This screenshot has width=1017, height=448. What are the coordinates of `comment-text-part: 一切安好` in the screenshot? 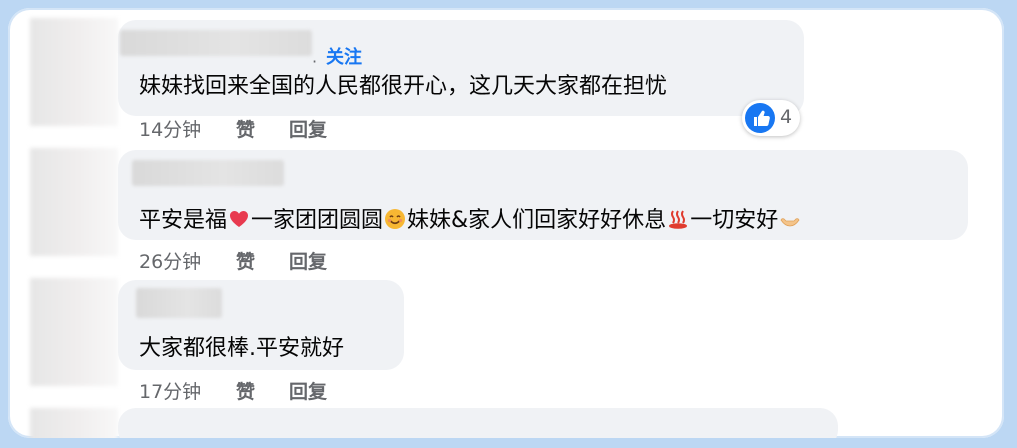 It's located at (734, 220).